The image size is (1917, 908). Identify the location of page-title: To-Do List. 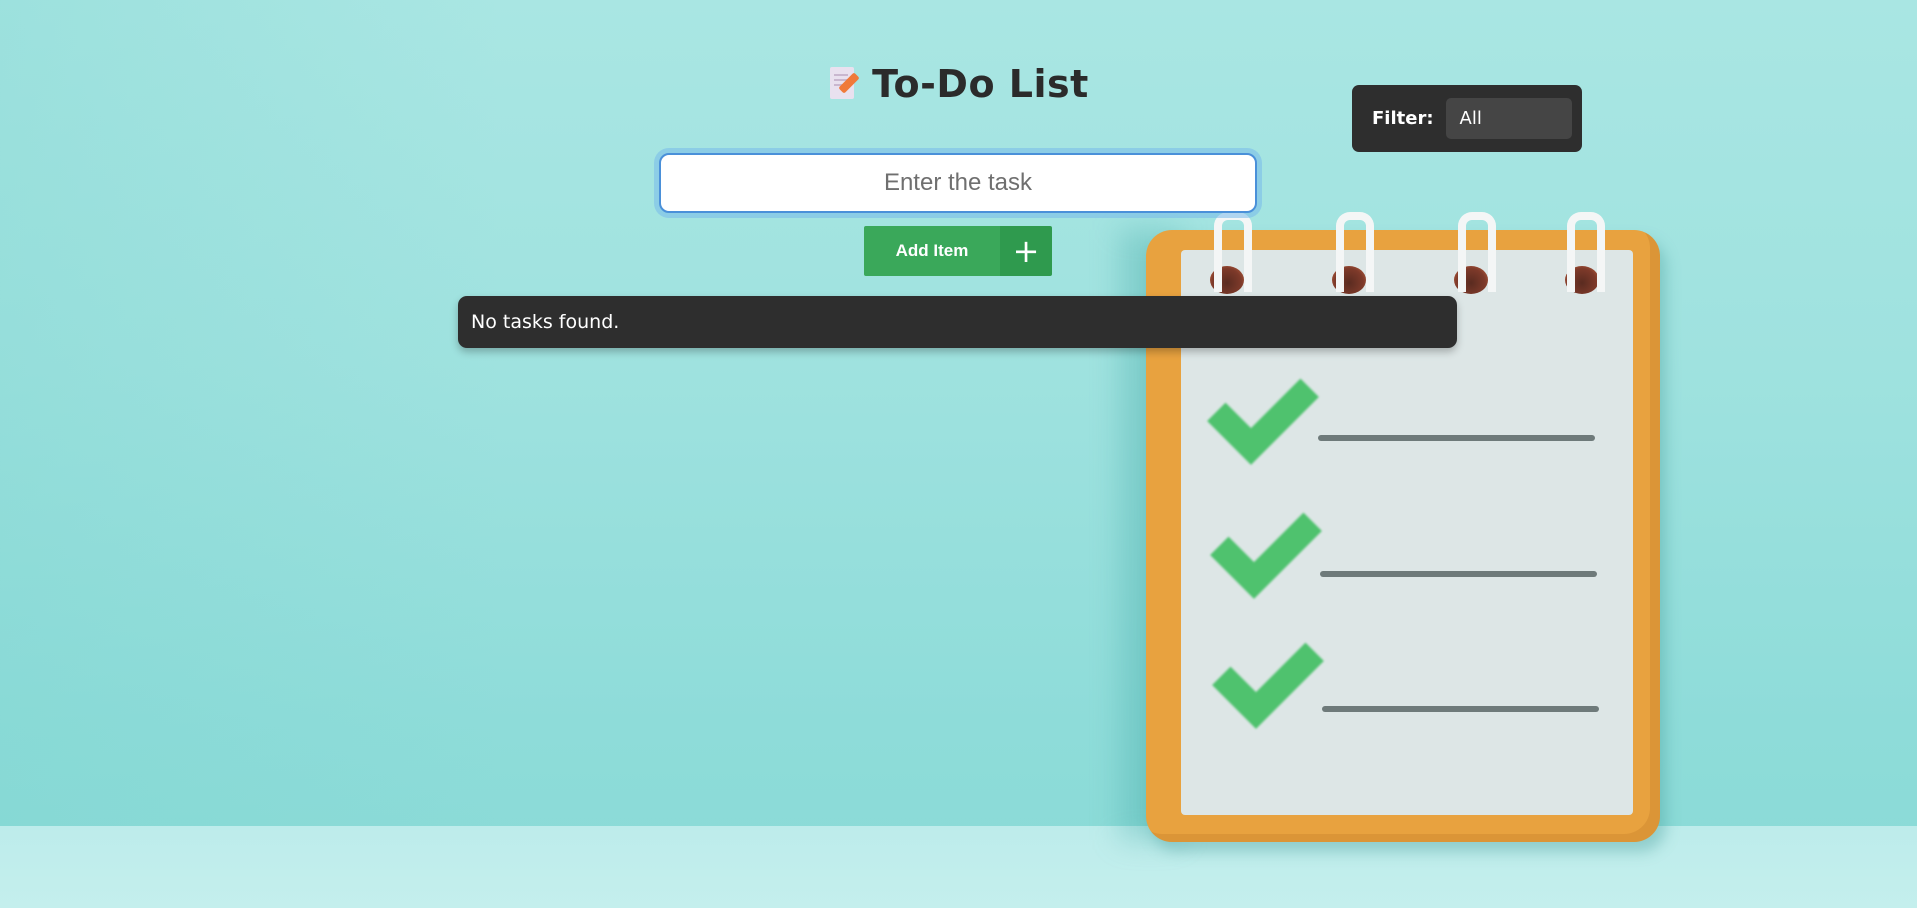
(980, 84).